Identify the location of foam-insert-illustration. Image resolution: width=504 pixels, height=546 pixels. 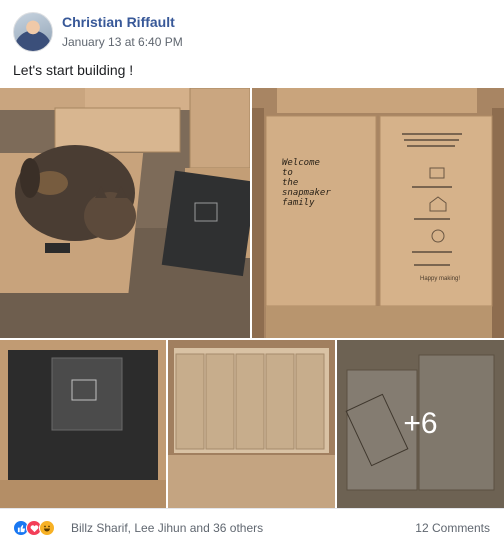
(83, 424).